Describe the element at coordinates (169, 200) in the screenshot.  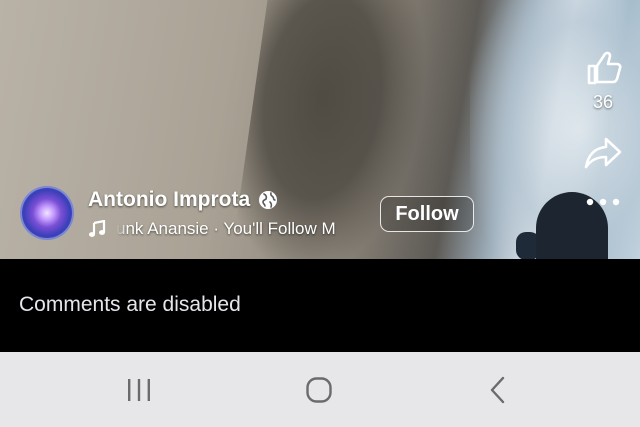
I see `author-name: Antonio Improta` at that location.